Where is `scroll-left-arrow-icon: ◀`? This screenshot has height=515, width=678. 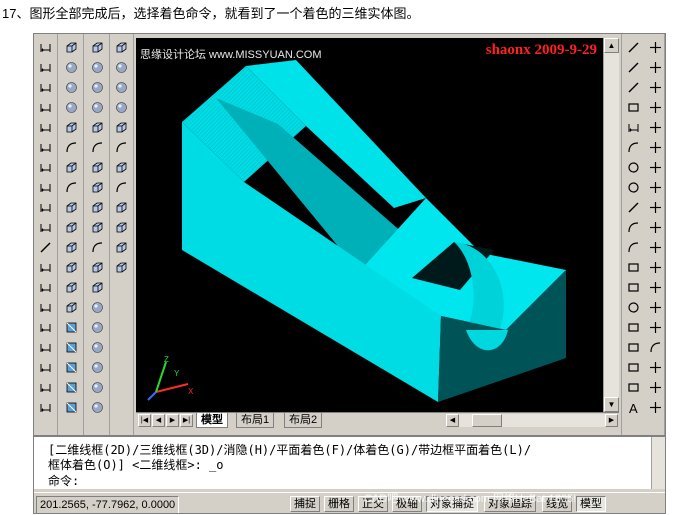
scroll-left-arrow-icon: ◀ is located at coordinates (452, 420).